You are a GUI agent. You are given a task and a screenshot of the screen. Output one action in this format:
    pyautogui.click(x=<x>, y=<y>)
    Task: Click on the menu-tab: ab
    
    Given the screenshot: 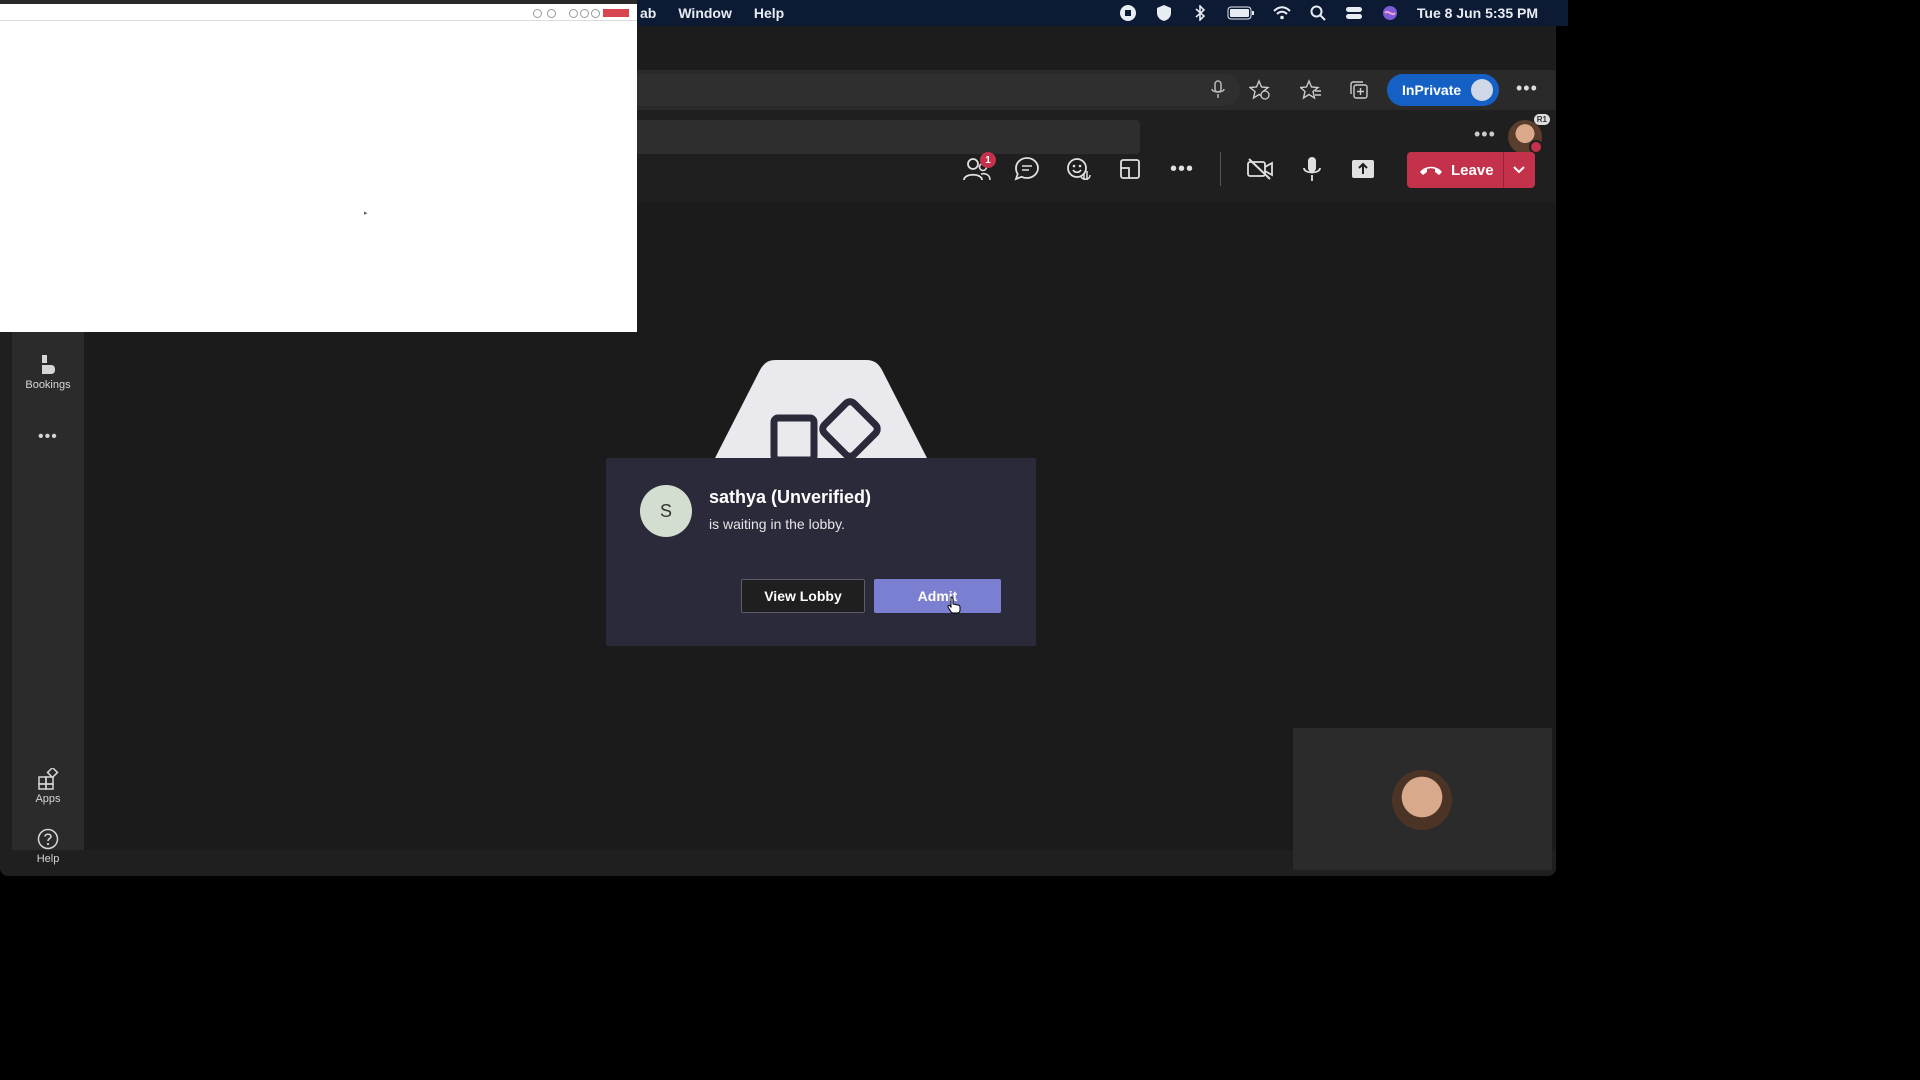 What is the action you would take?
    pyautogui.click(x=648, y=13)
    